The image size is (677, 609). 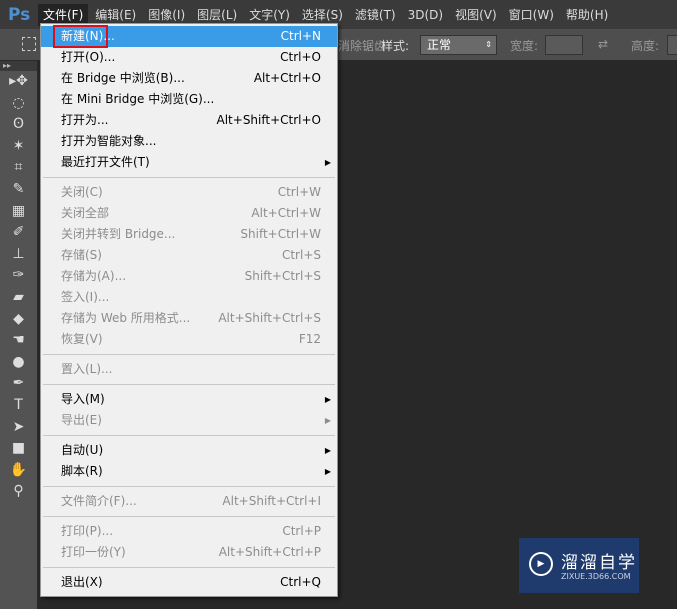 I want to click on menu-item-label: 恢复(V), so click(x=82, y=339).